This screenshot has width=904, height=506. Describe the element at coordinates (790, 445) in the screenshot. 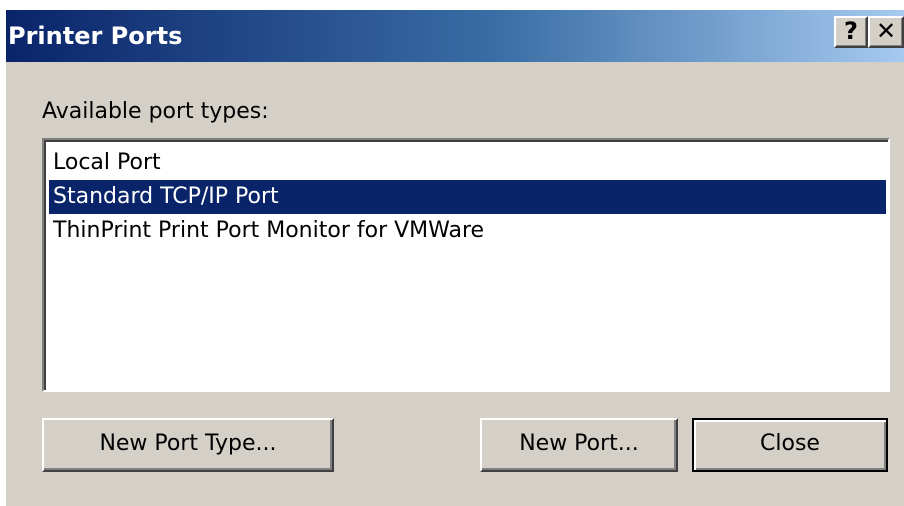

I see `close-button: Close` at that location.